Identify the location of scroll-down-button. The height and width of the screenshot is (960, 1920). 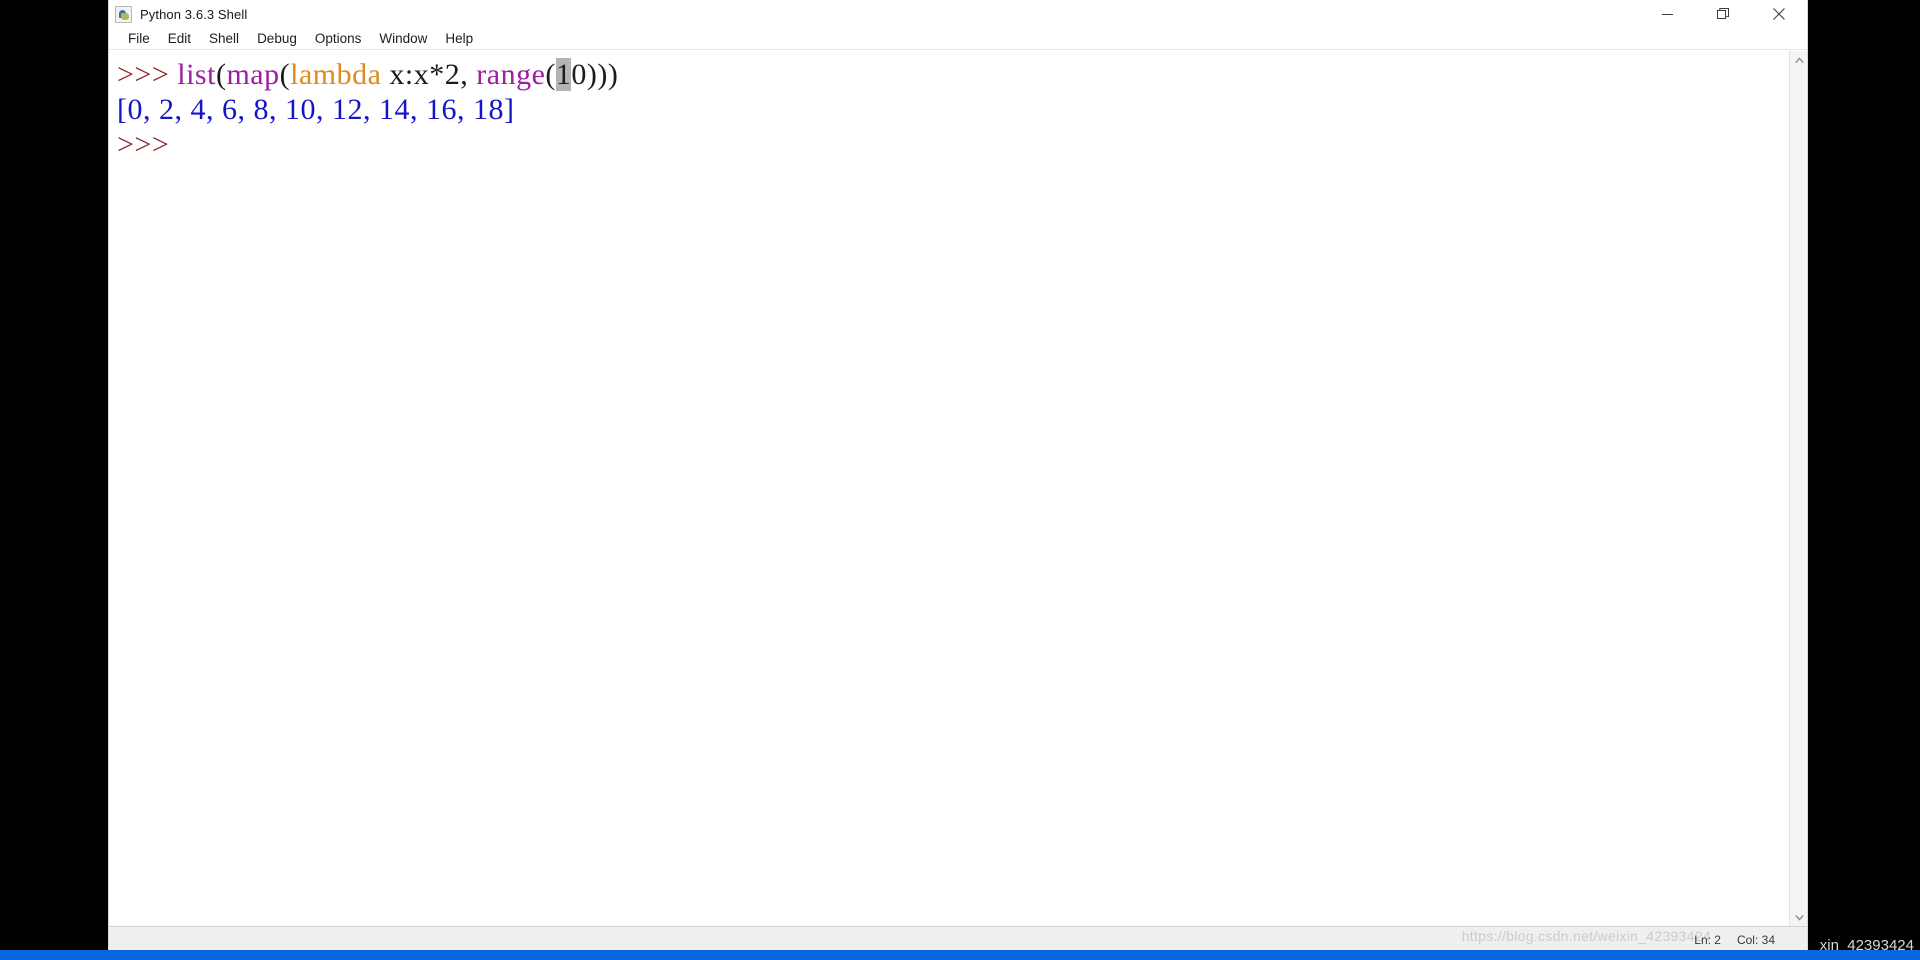
(1799, 917).